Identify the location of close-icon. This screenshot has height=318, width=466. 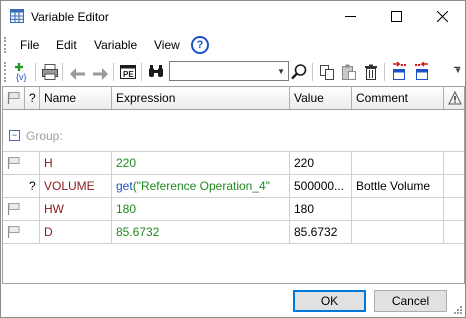
(442, 16).